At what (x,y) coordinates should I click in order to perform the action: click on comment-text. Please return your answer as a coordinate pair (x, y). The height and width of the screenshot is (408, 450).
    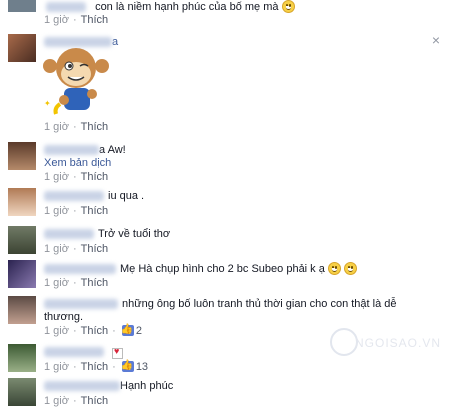
    Looking at the image, I should click on (74, 352).